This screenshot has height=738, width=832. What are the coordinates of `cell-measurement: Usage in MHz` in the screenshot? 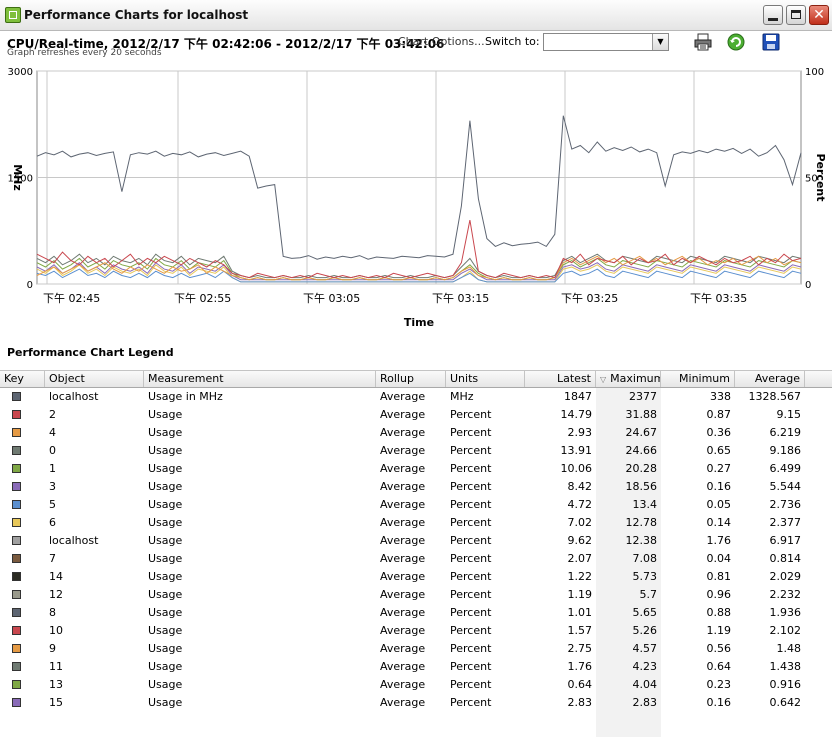 It's located at (185, 396).